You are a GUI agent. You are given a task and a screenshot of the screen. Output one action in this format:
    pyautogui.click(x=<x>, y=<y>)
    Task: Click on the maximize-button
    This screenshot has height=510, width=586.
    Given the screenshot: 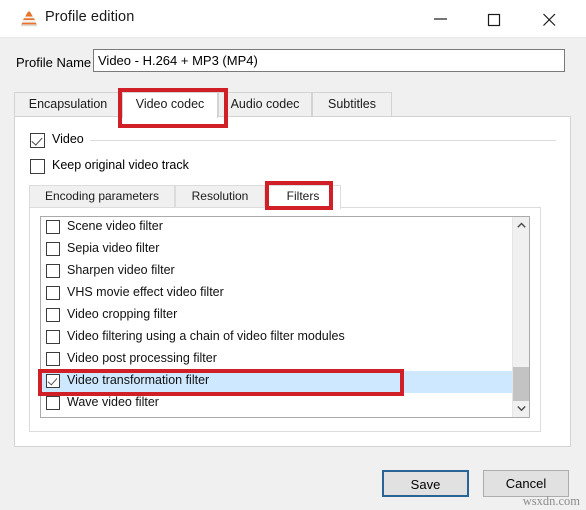 What is the action you would take?
    pyautogui.click(x=495, y=18)
    